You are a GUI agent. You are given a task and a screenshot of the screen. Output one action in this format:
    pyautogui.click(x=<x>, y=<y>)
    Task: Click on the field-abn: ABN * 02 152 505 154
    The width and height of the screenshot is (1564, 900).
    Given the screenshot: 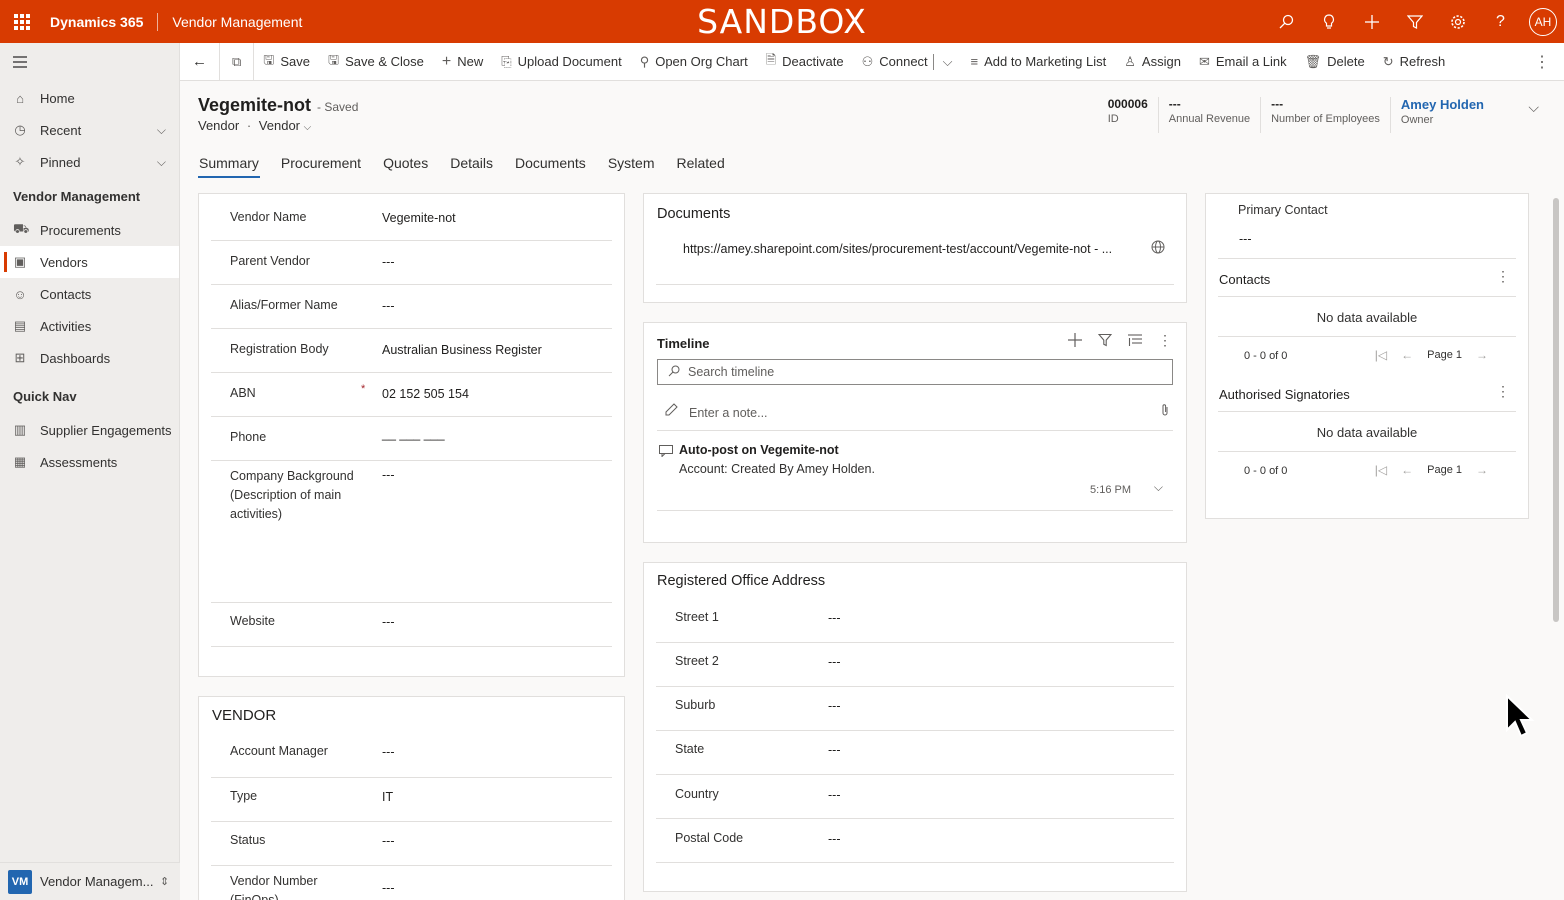 What is the action you would take?
    pyautogui.click(x=411, y=395)
    